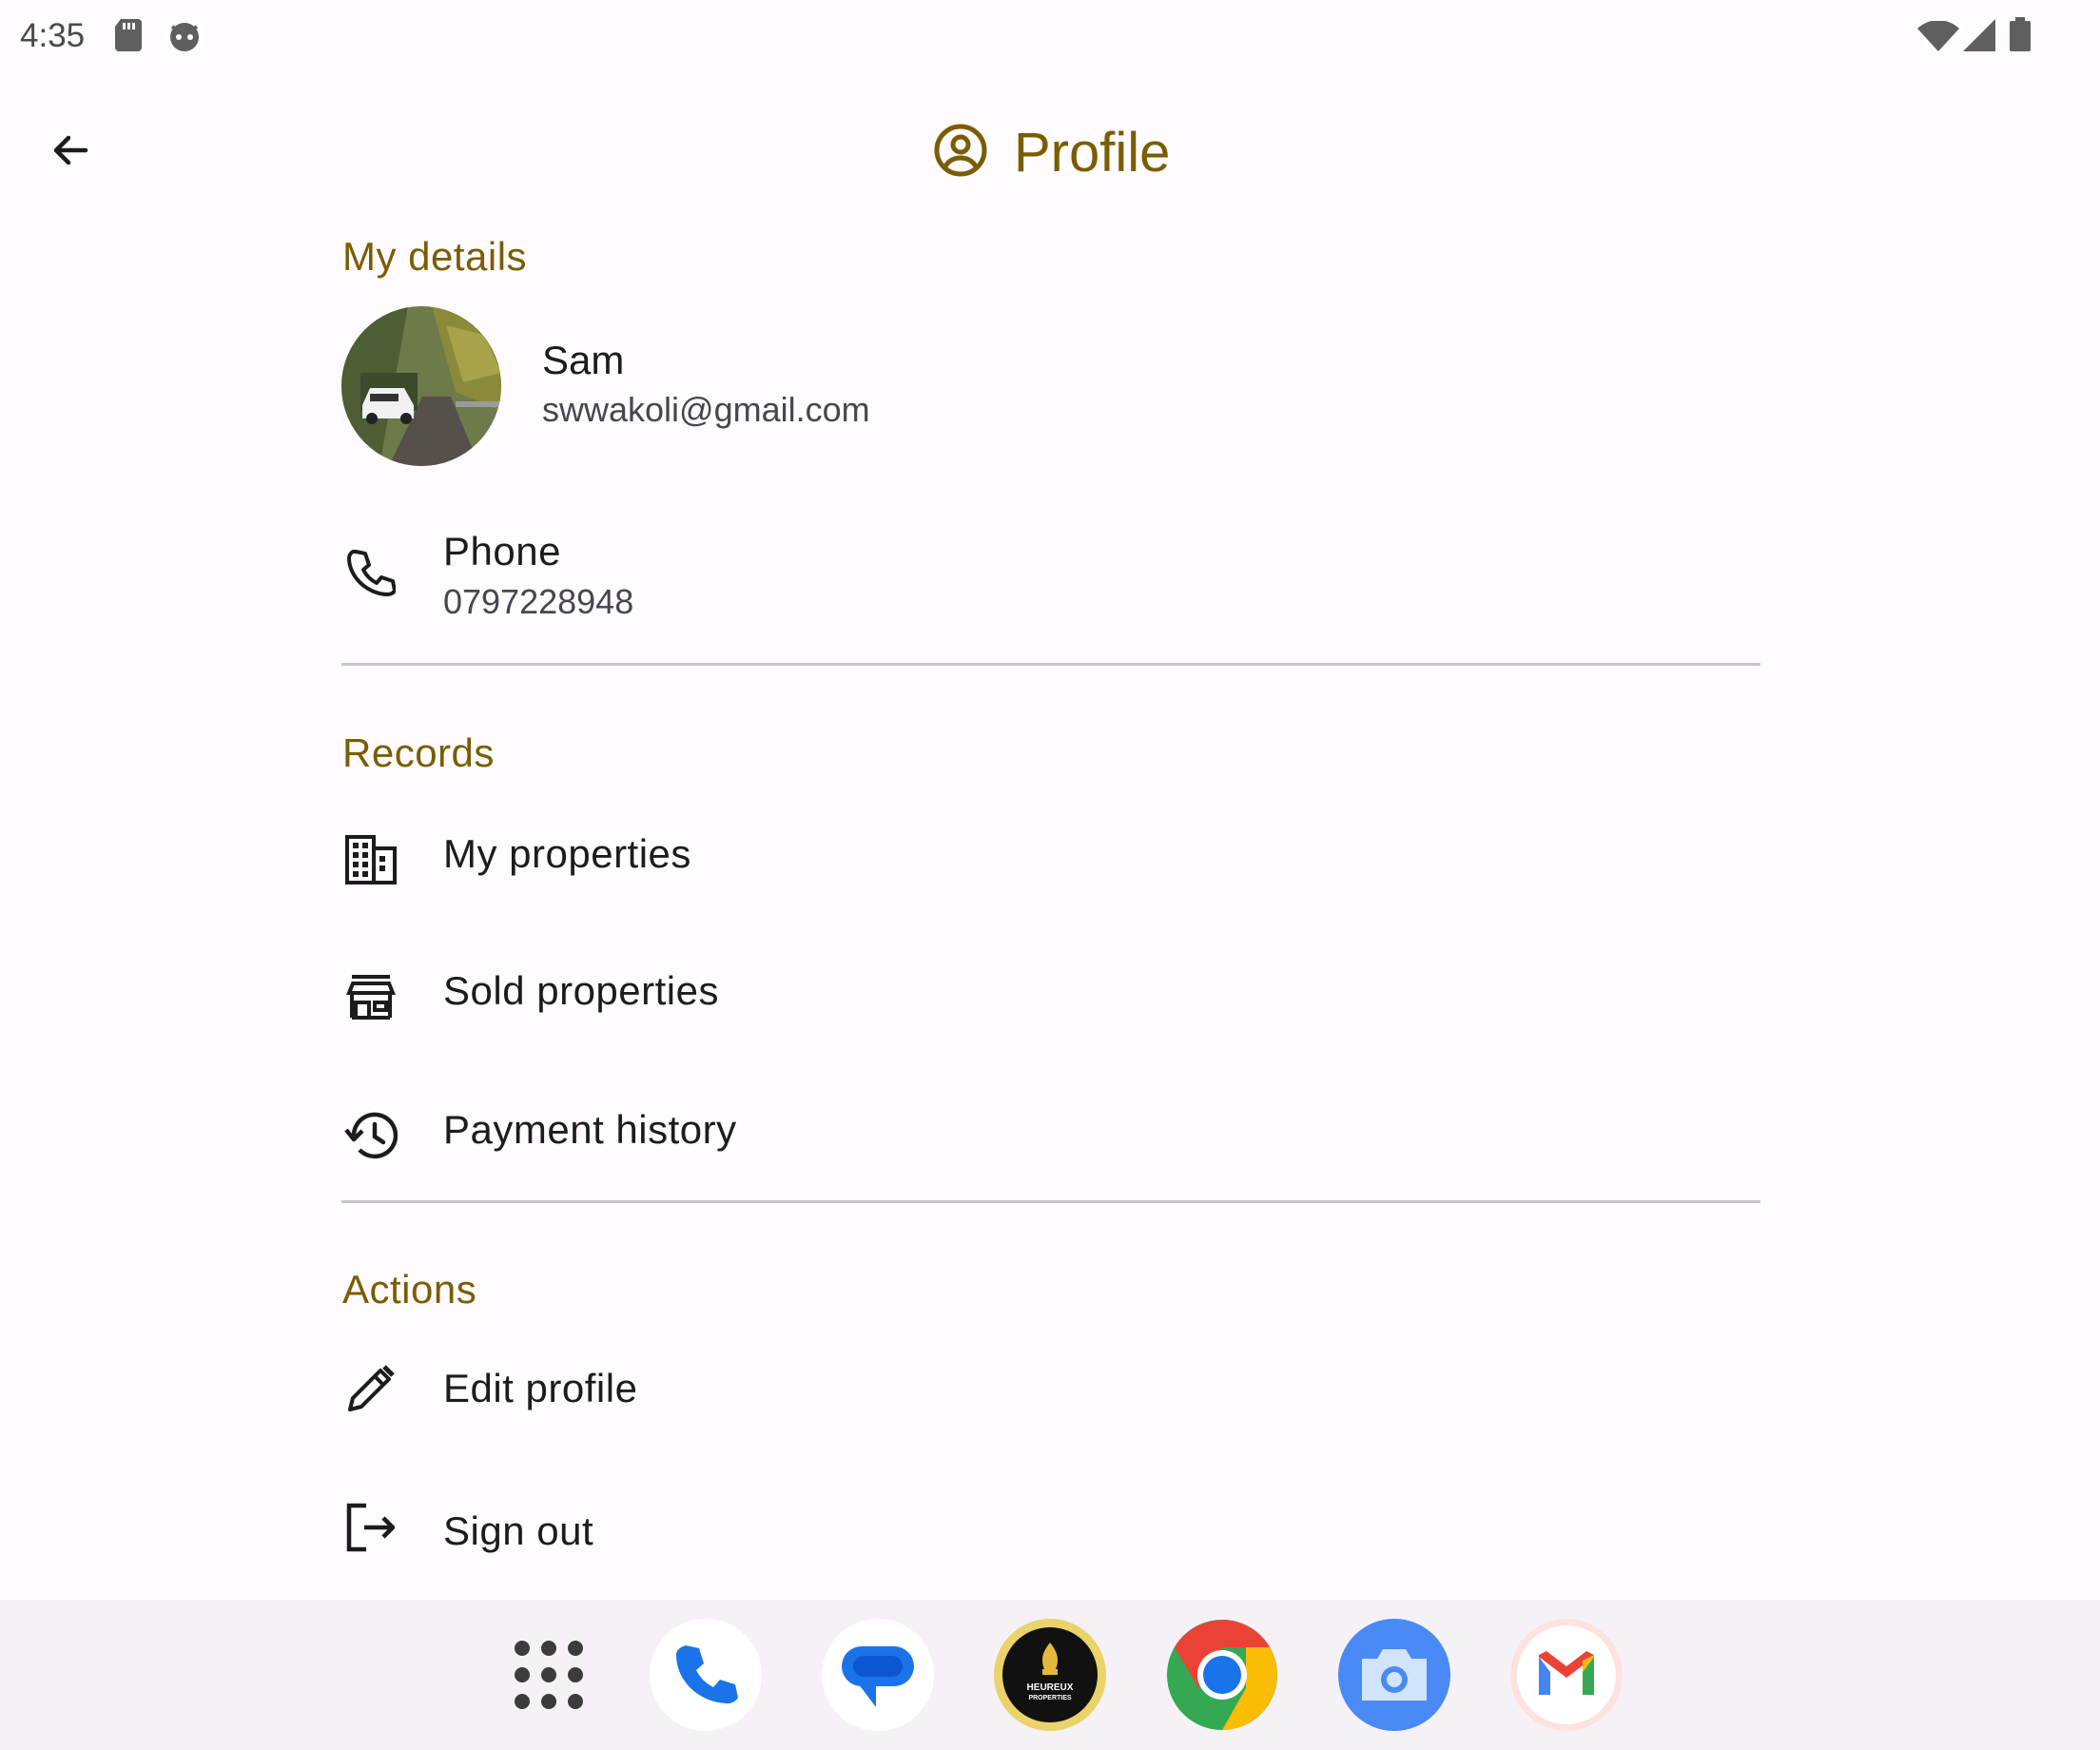  Describe the element at coordinates (1979, 37) in the screenshot. I see `signal-icon` at that location.